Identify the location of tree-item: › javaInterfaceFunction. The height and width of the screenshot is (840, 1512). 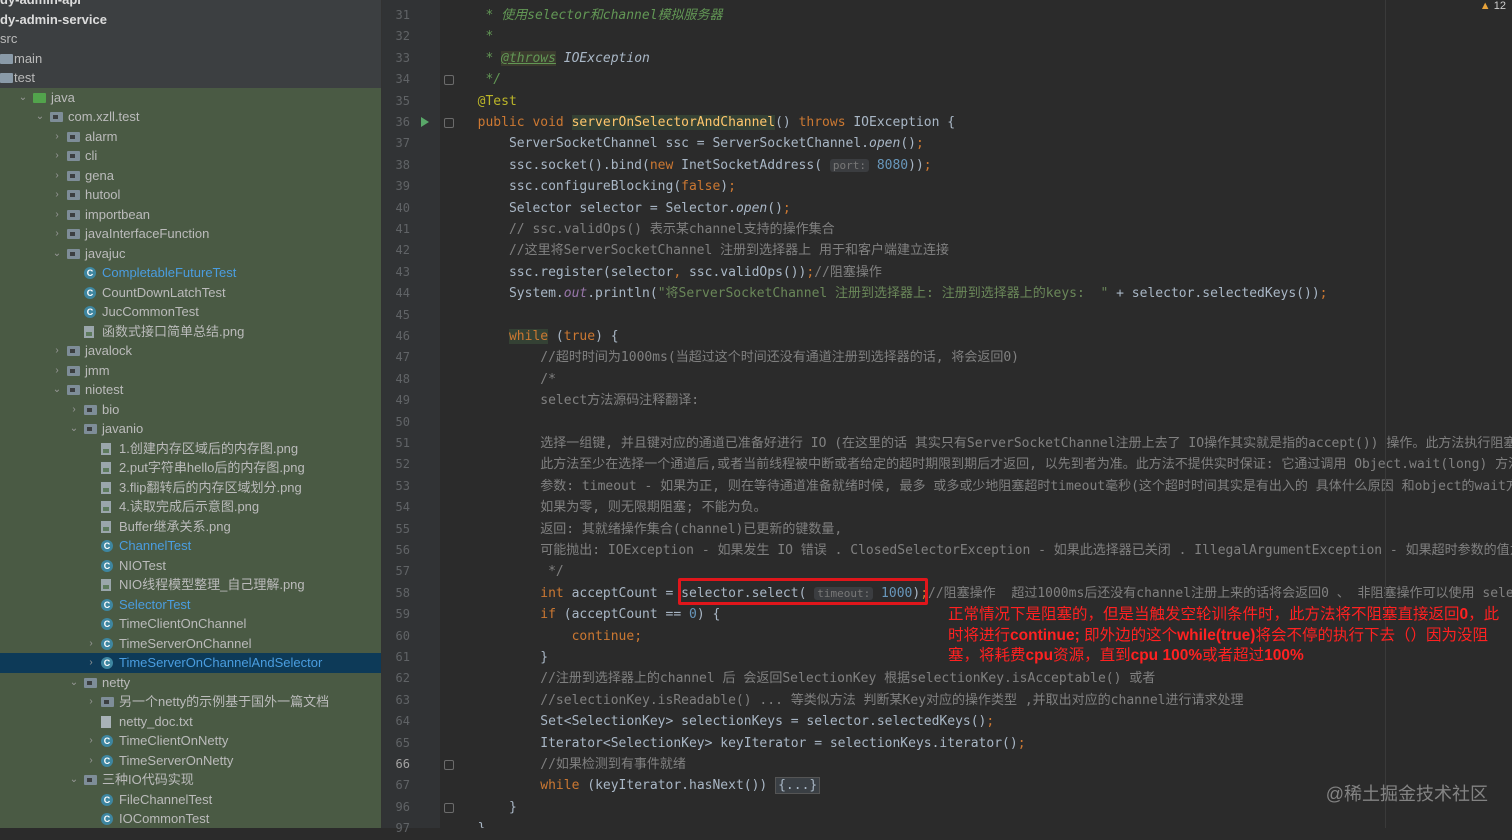
(190, 234).